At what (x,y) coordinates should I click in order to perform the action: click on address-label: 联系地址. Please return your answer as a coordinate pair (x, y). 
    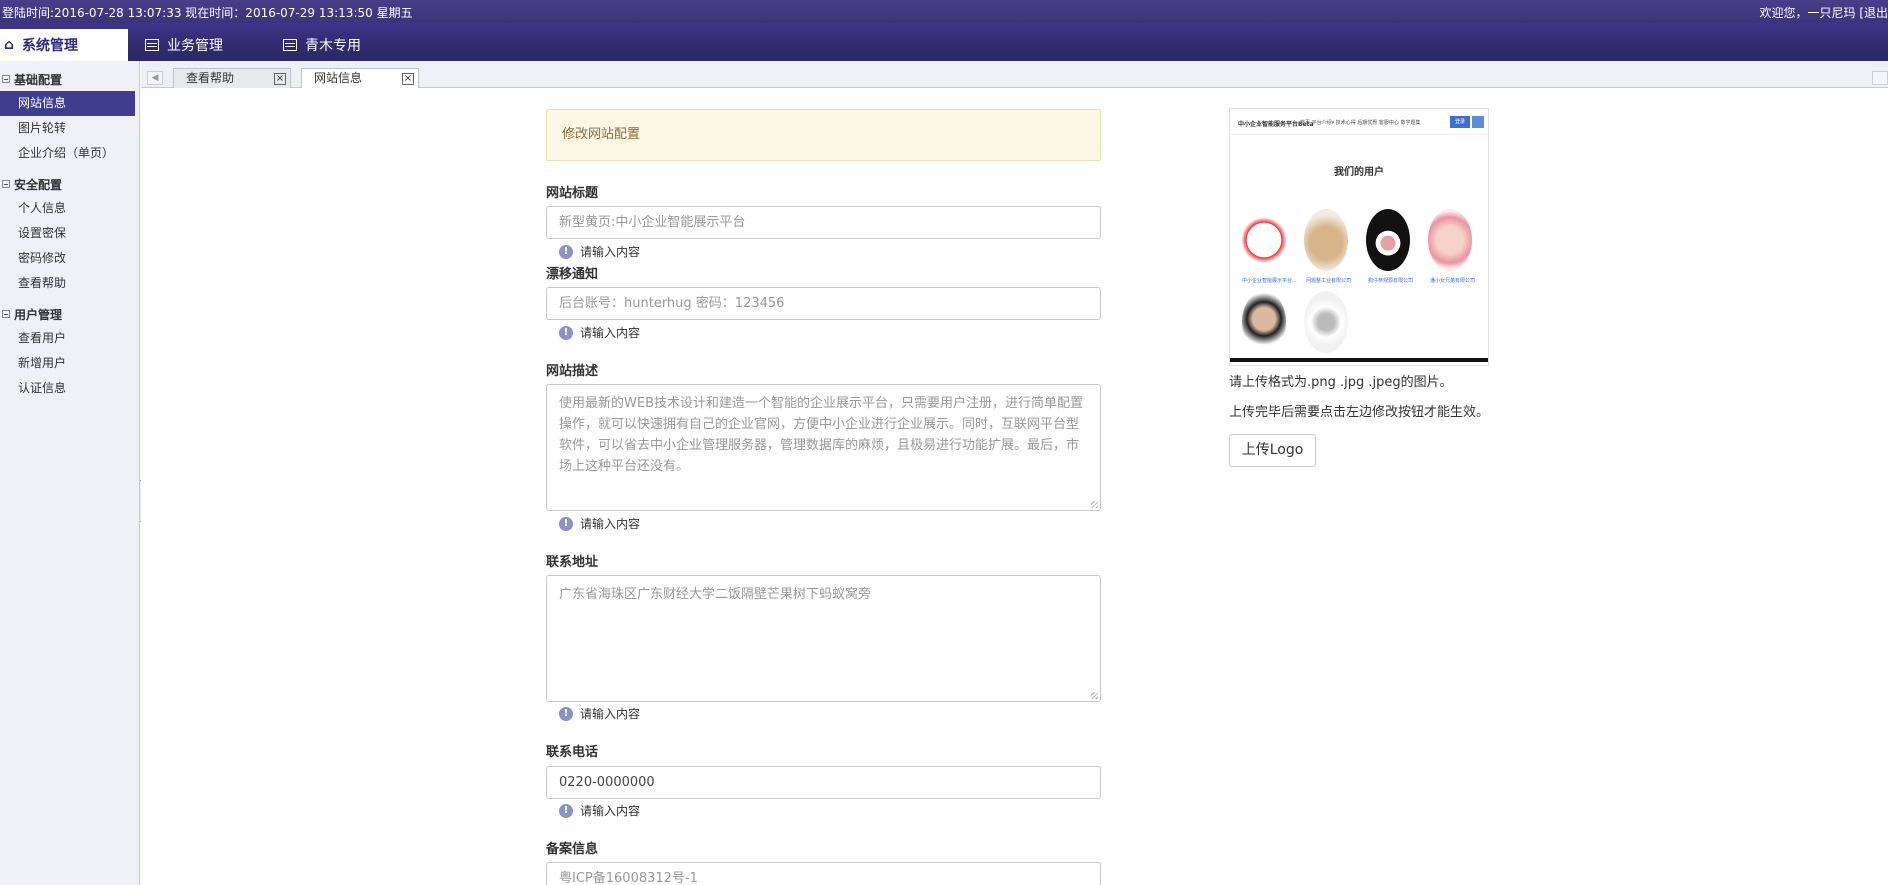
    Looking at the image, I should click on (572, 562).